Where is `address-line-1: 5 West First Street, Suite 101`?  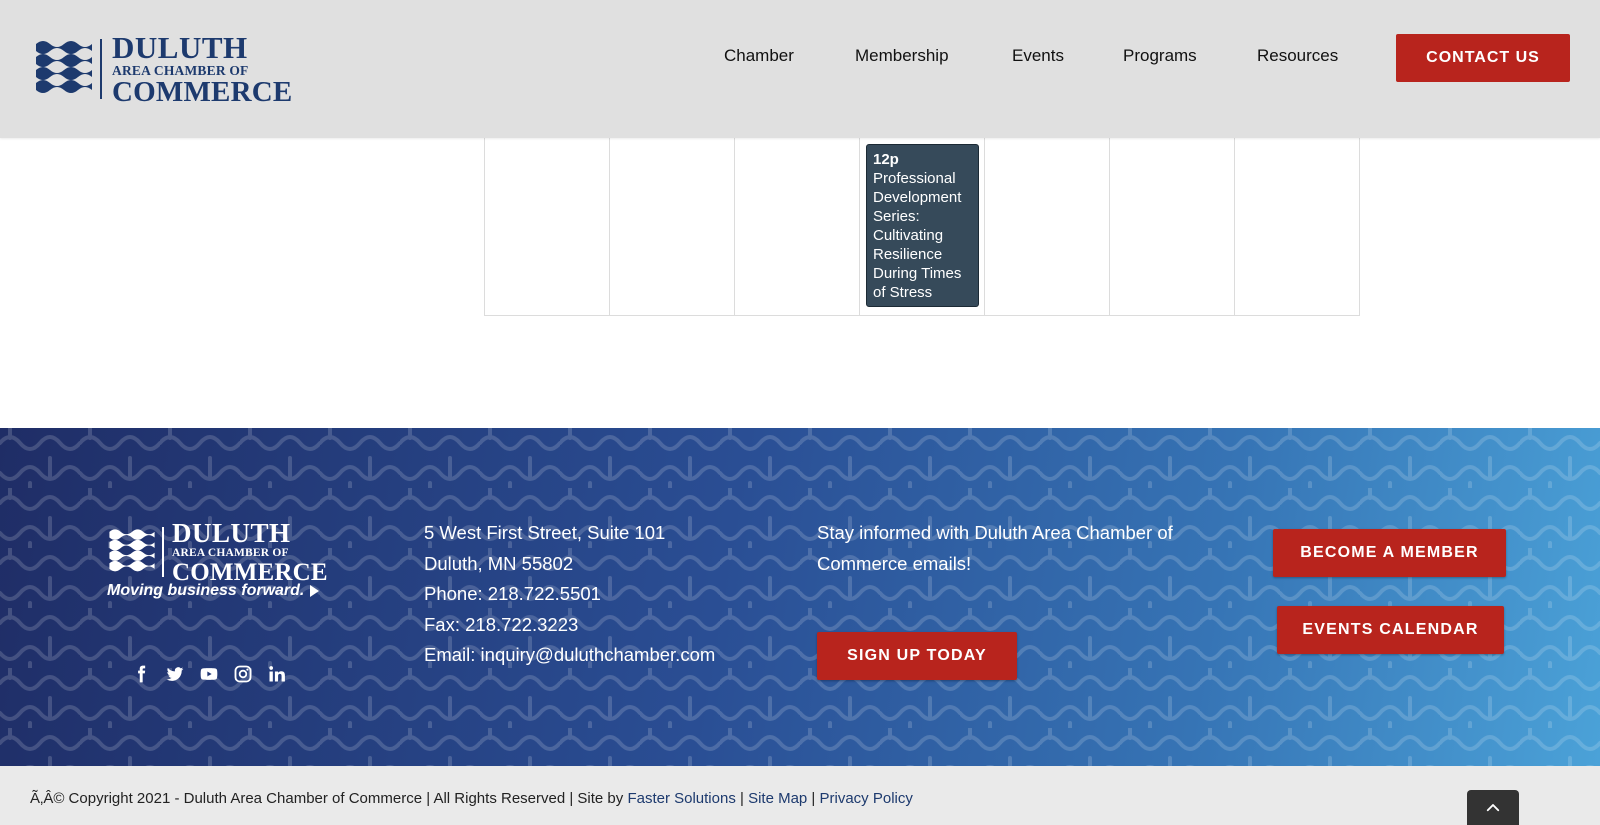 address-line-1: 5 West First Street, Suite 101 is located at coordinates (545, 532).